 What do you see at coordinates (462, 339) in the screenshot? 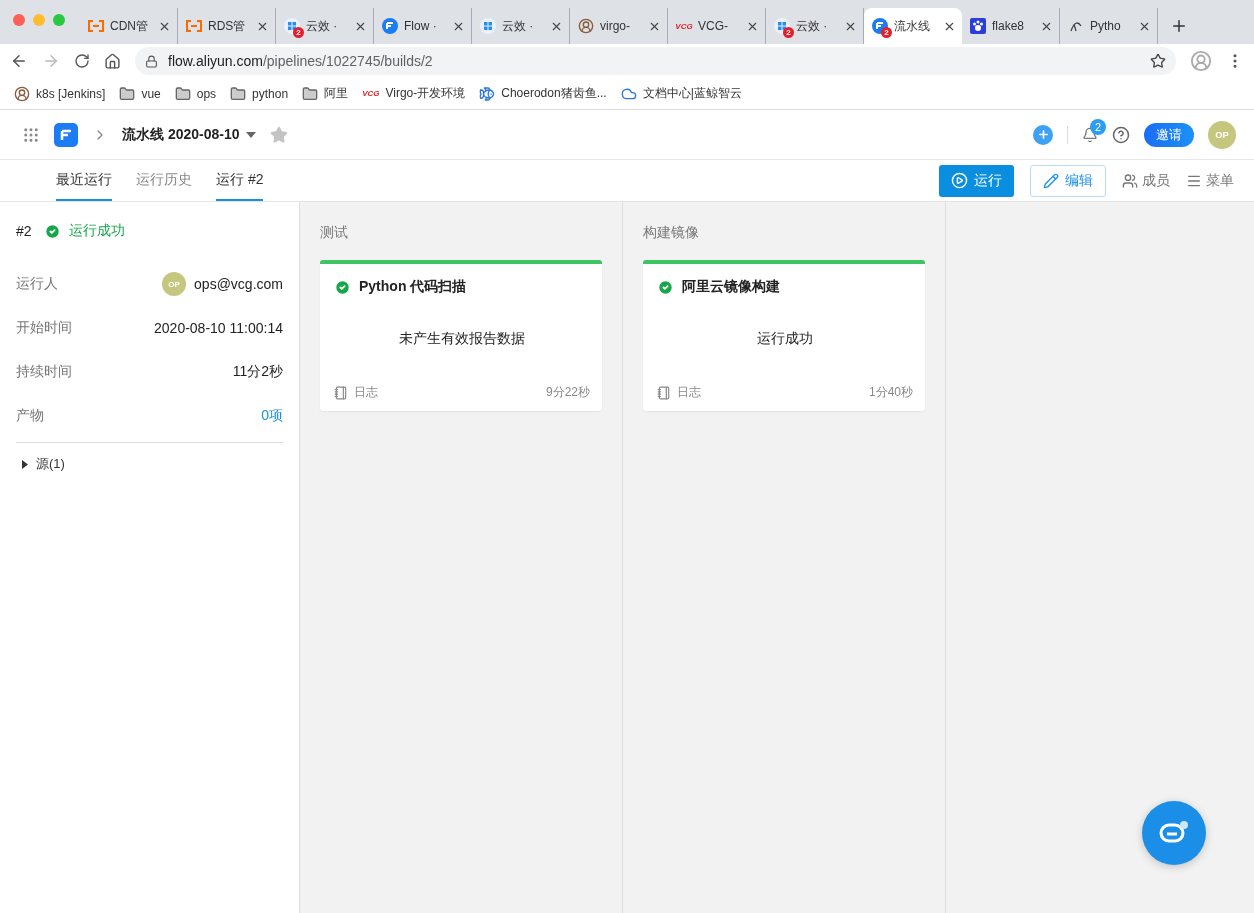
I see `job-message: 未产生有效报告数据` at bounding box center [462, 339].